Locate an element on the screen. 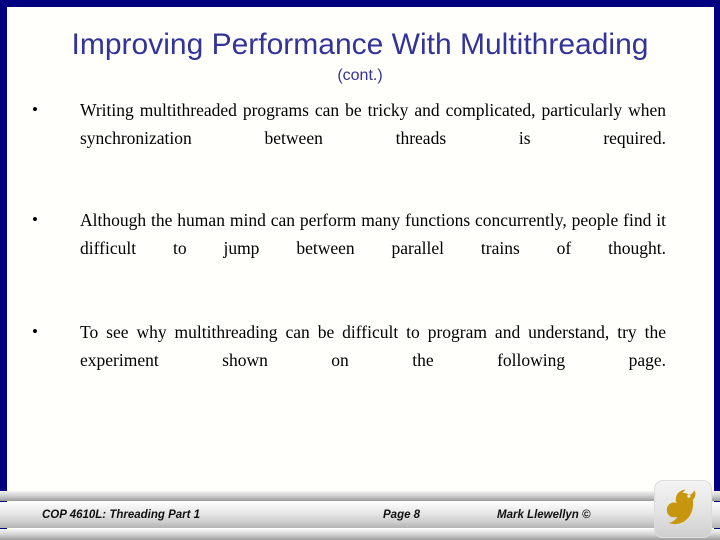 The width and height of the screenshot is (720, 540). footer-author-label: Mark Llewellyn © is located at coordinates (544, 515).